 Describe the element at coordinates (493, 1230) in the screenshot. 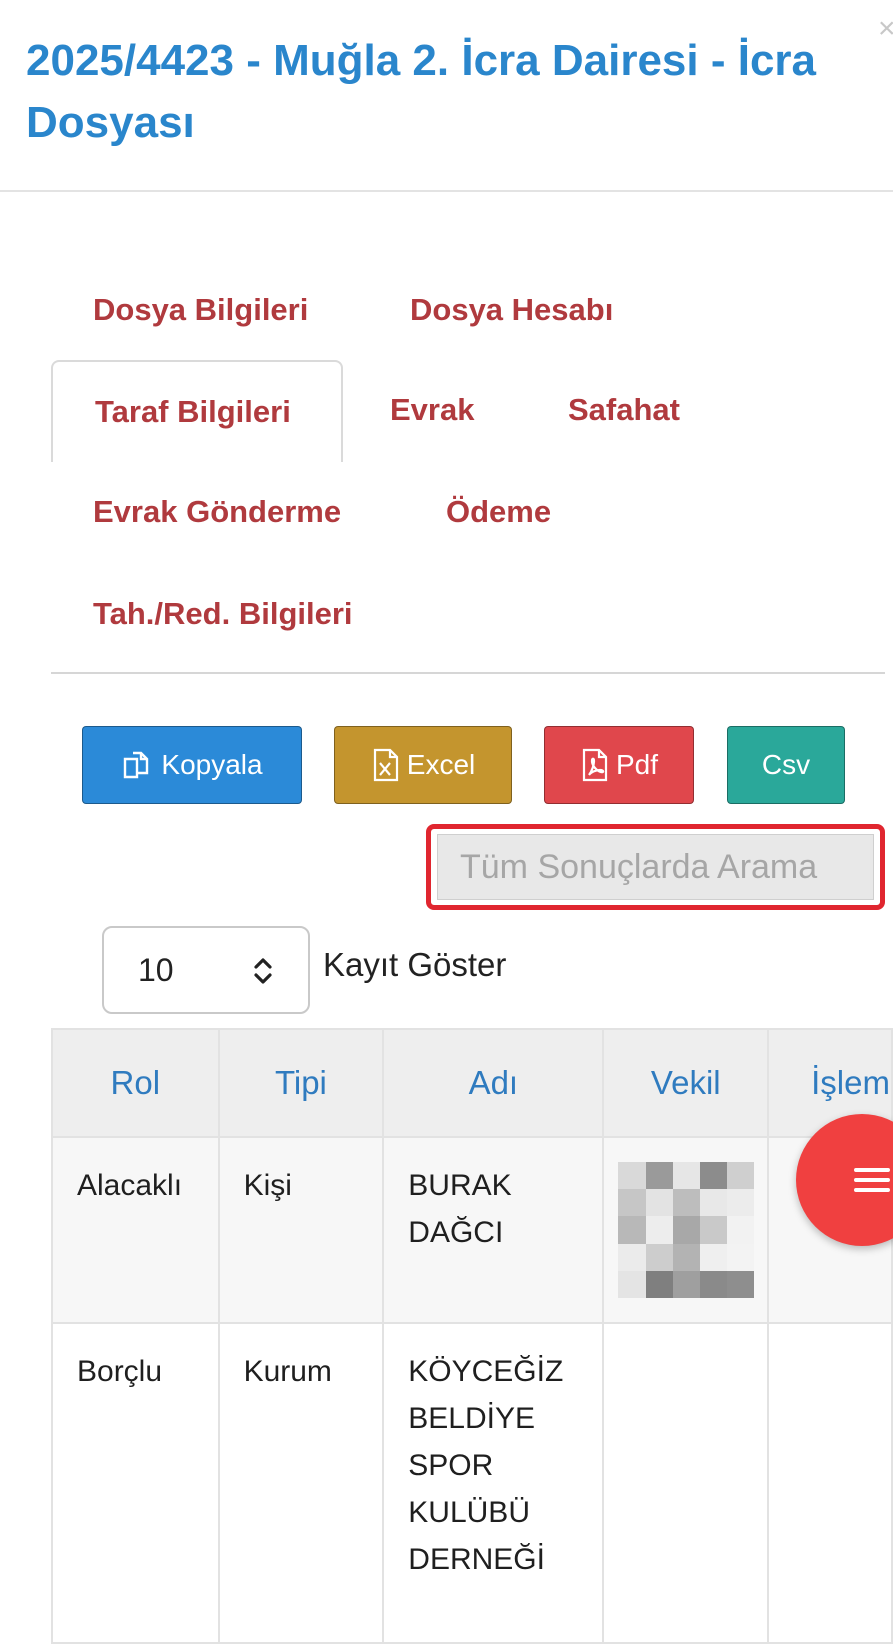

I see `cell-adi: BURAK DAĞCI` at that location.